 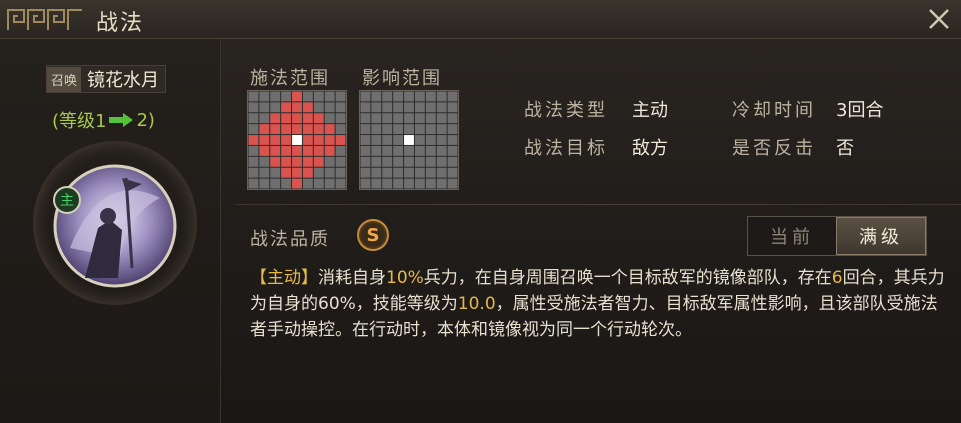 What do you see at coordinates (566, 148) in the screenshot?
I see `skill-target-label: 战法目标` at bounding box center [566, 148].